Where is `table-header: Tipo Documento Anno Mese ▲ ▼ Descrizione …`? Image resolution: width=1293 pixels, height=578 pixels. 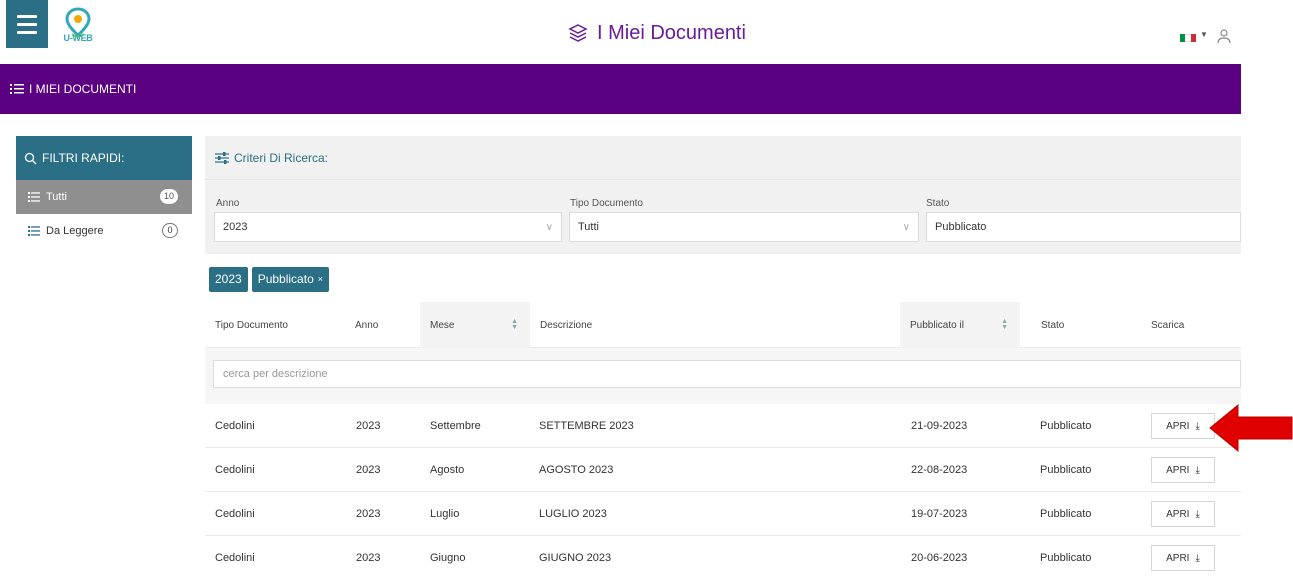 table-header: Tipo Documento Anno Mese ▲ ▼ Descrizione … is located at coordinates (723, 325).